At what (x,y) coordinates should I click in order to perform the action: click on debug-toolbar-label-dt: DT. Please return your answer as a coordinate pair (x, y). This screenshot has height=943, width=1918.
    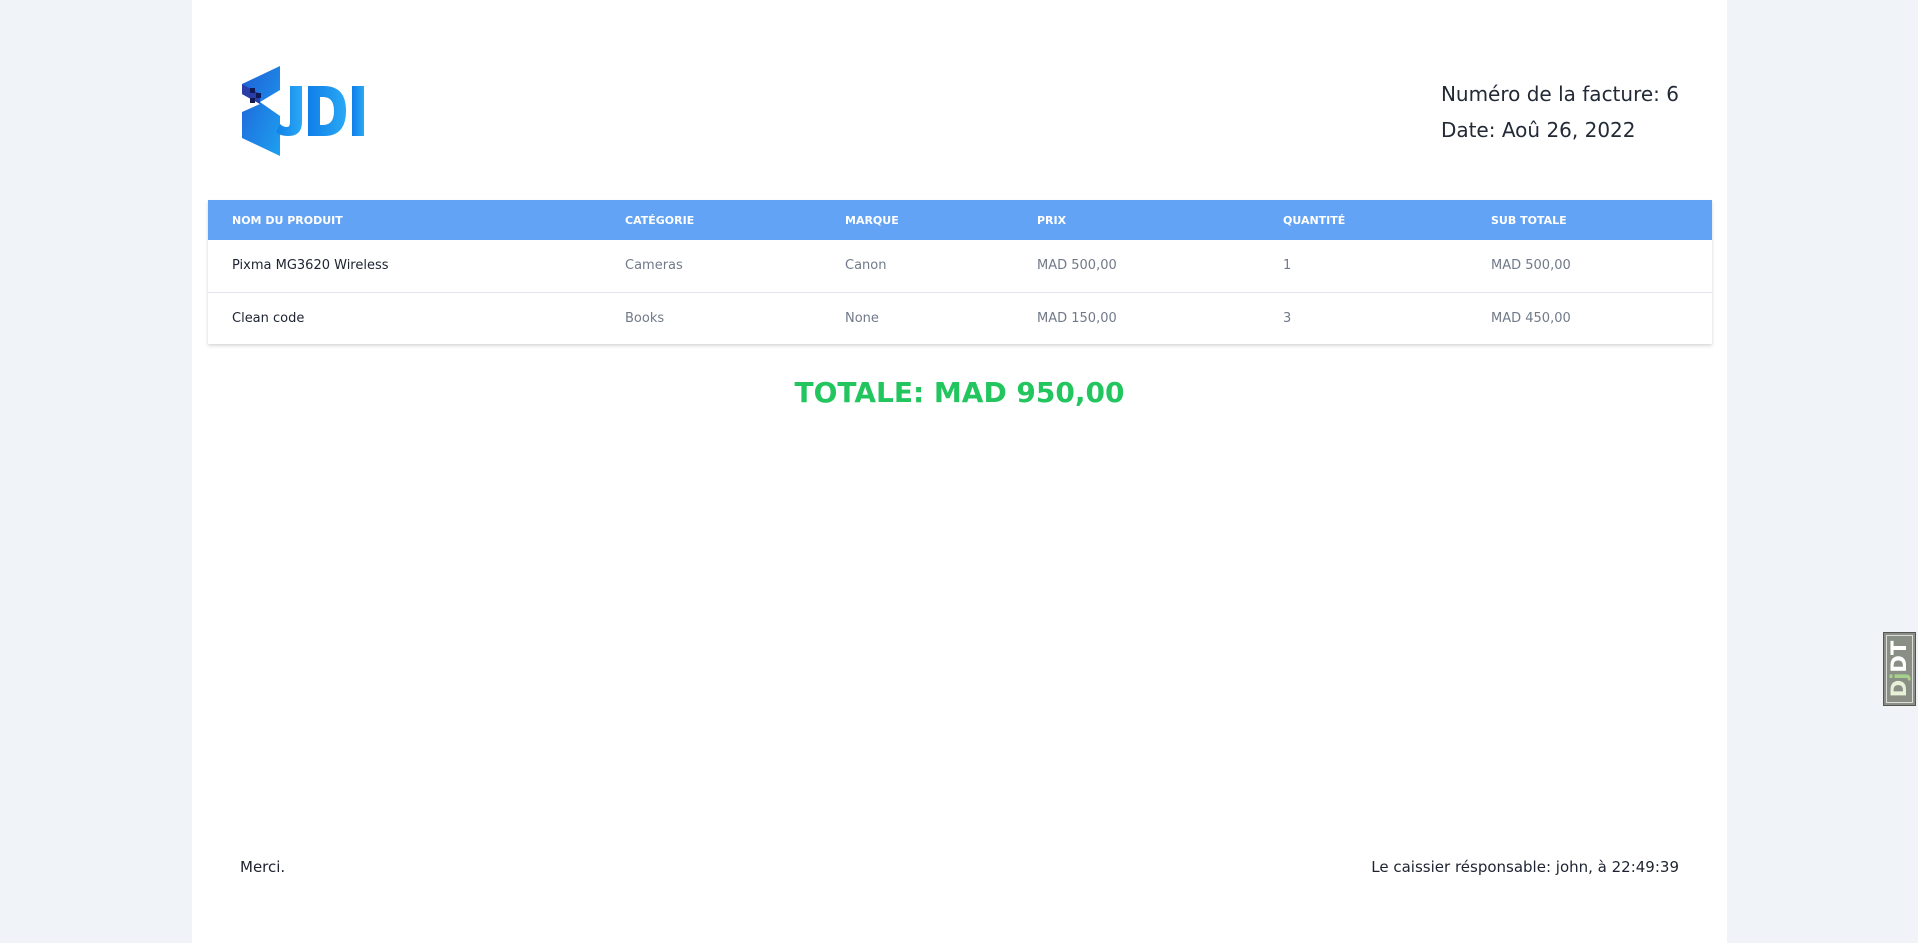
    Looking at the image, I should click on (1899, 656).